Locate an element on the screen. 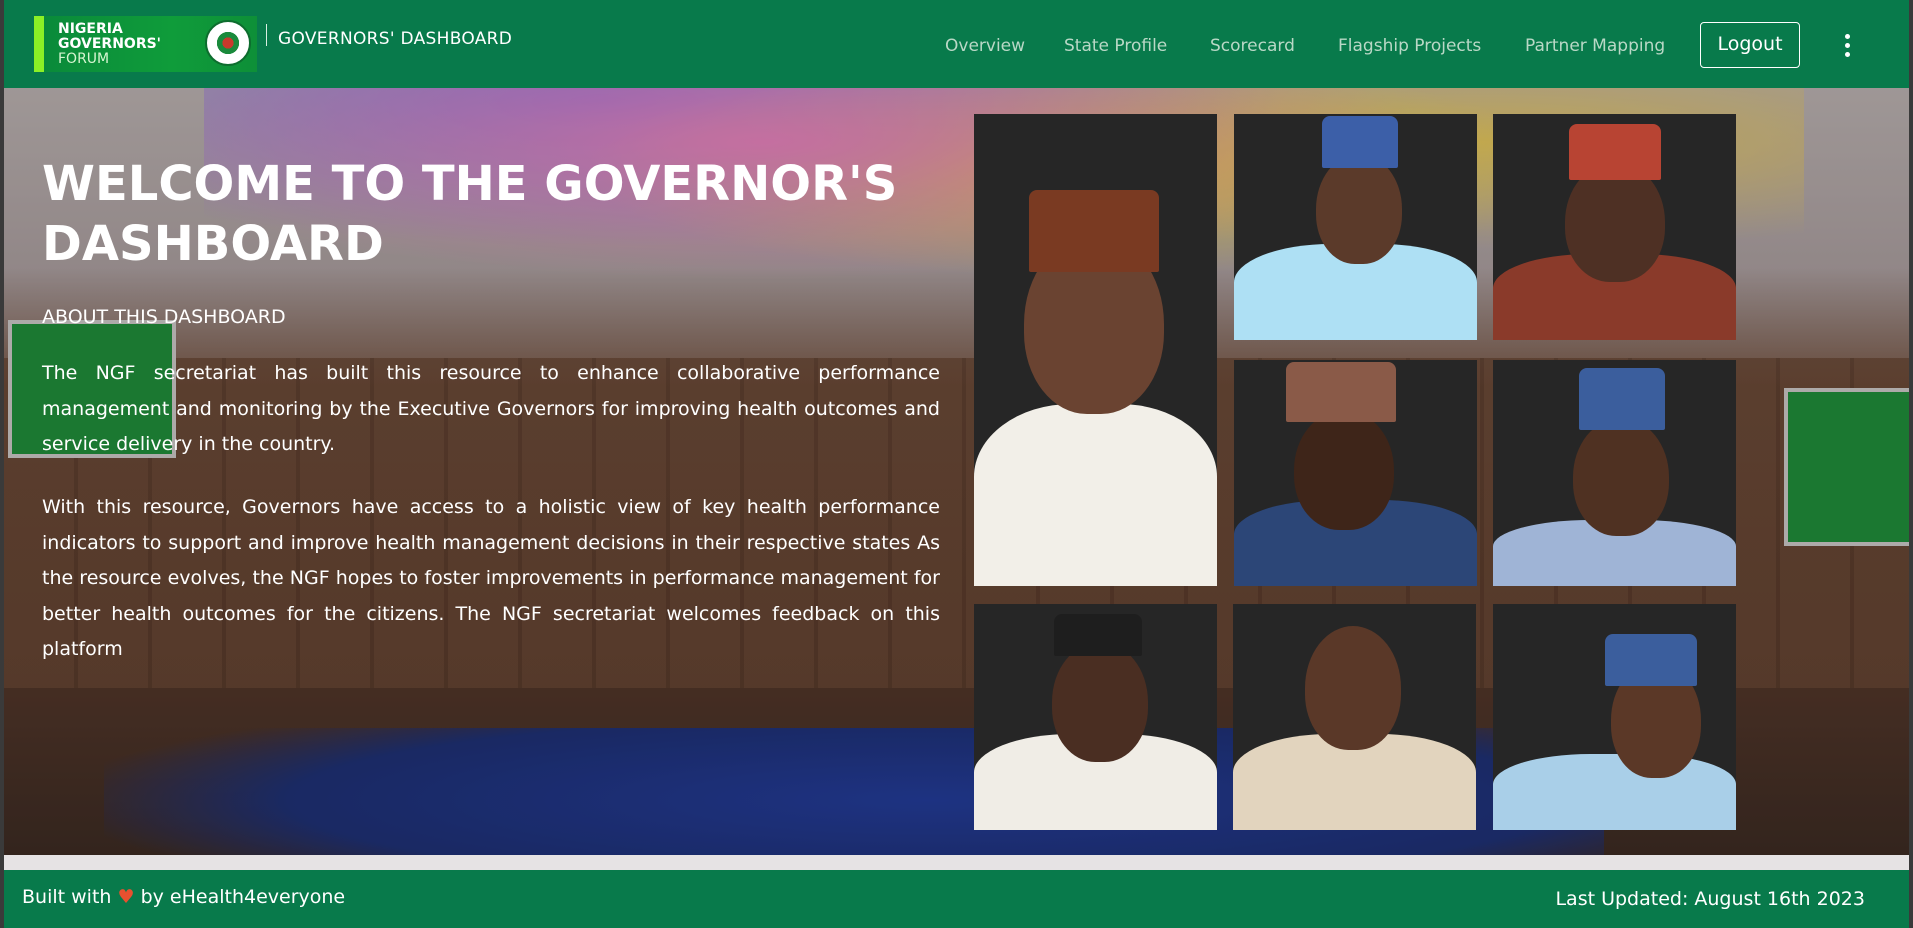  nav-state-profile: State Profile is located at coordinates (1115, 46).